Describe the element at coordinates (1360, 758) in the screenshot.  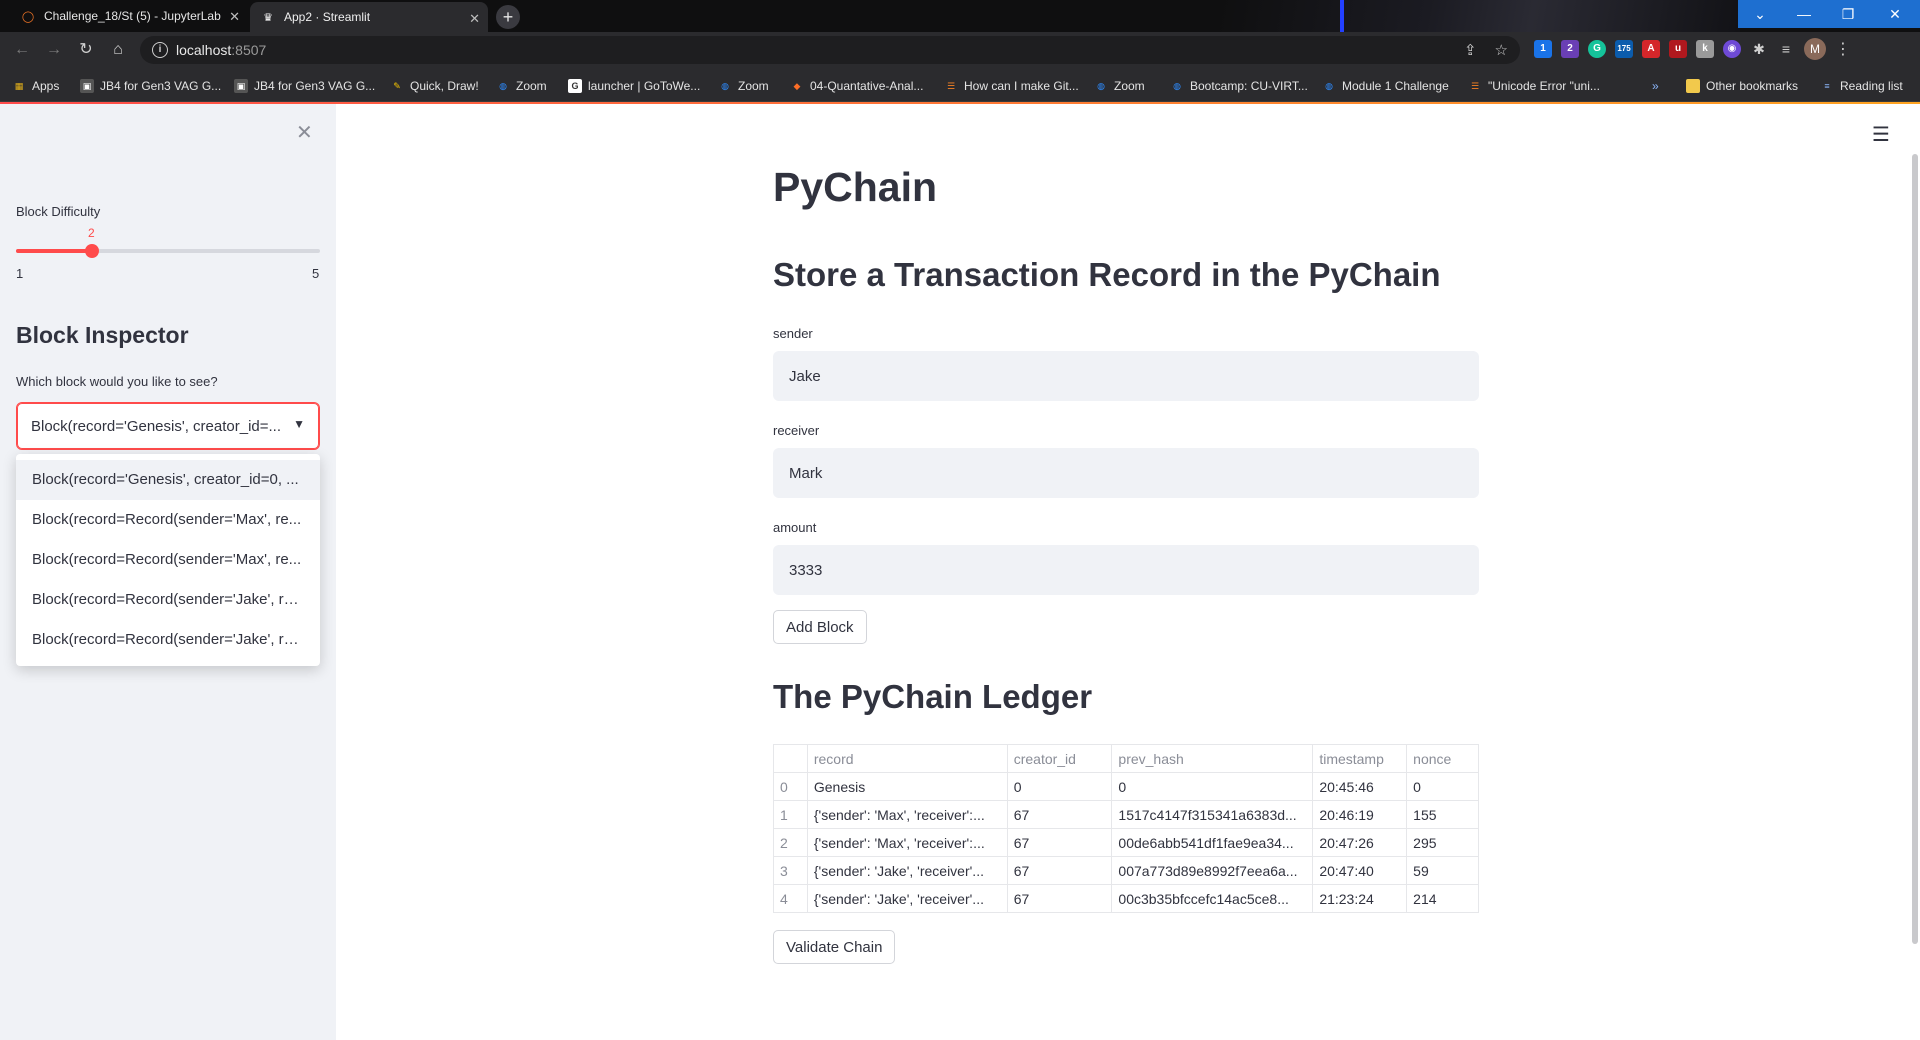
I see `column-header: timestamp` at that location.